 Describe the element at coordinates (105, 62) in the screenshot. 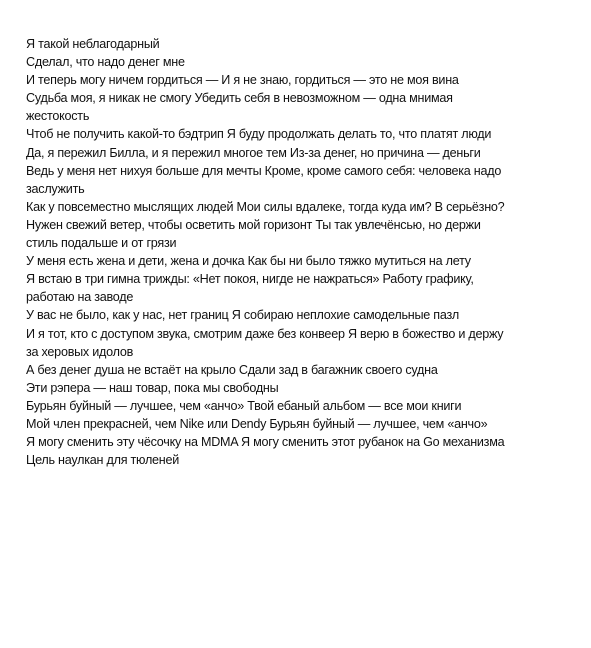

I see `text-line: Сделал, что надо денег мне` at that location.